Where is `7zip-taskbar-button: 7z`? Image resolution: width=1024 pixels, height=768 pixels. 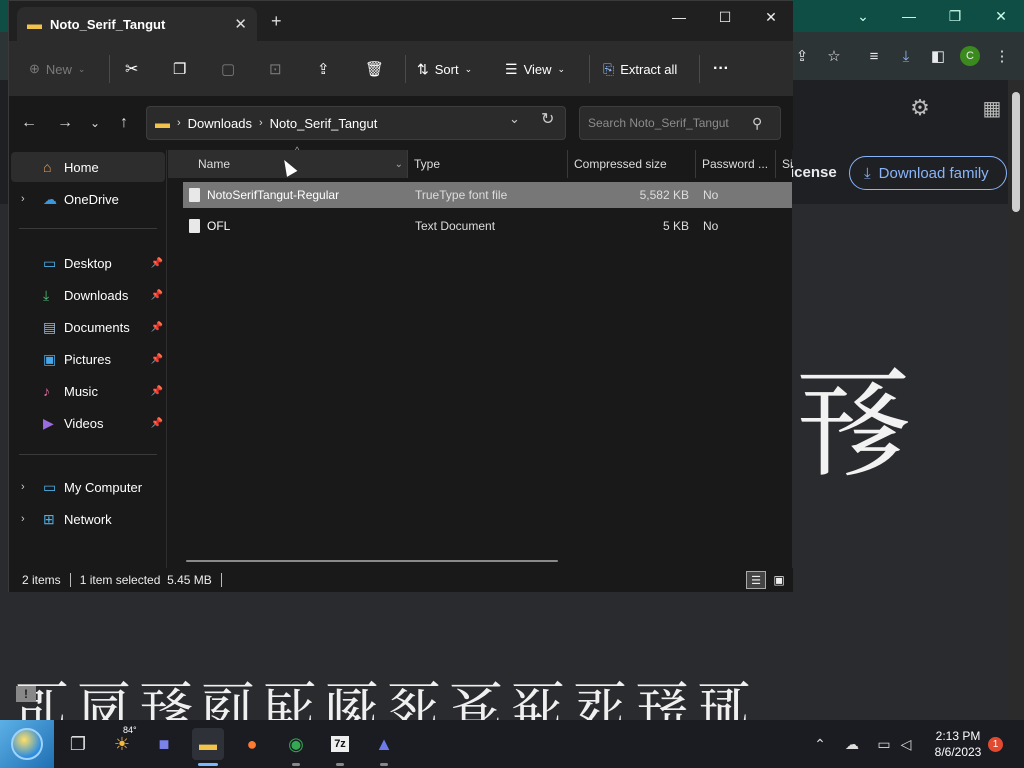 7zip-taskbar-button: 7z is located at coordinates (340, 747).